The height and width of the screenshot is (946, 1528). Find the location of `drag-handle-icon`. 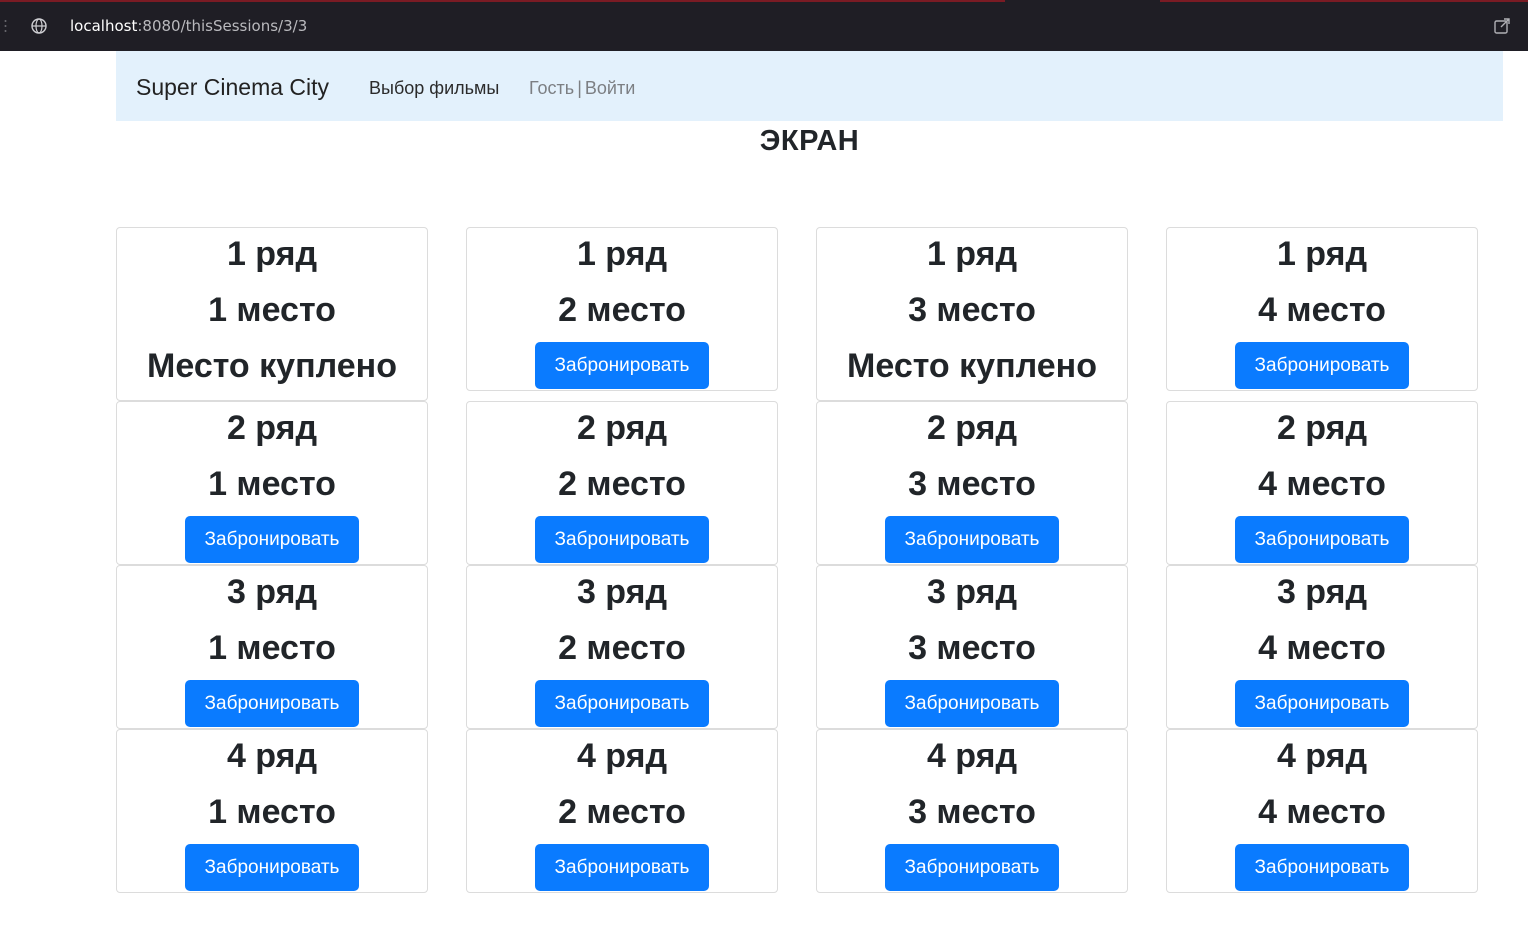

drag-handle-icon is located at coordinates (5, 26).